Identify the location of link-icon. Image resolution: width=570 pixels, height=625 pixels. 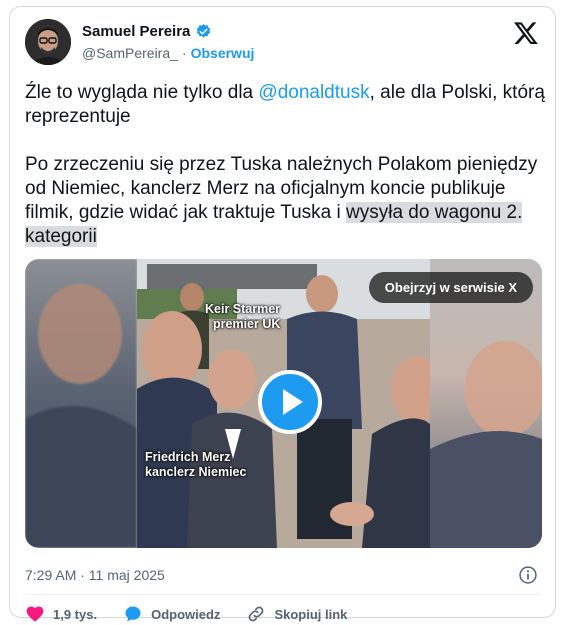
(256, 614).